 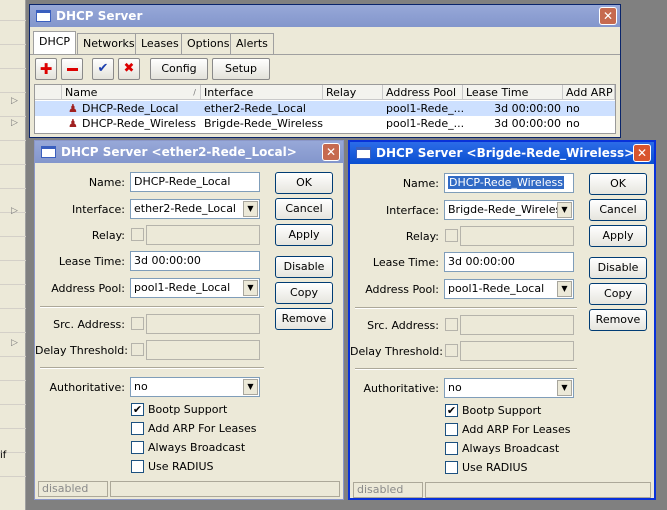 What do you see at coordinates (423, 92) in the screenshot?
I see `column-header-address-pool: Address Pool` at bounding box center [423, 92].